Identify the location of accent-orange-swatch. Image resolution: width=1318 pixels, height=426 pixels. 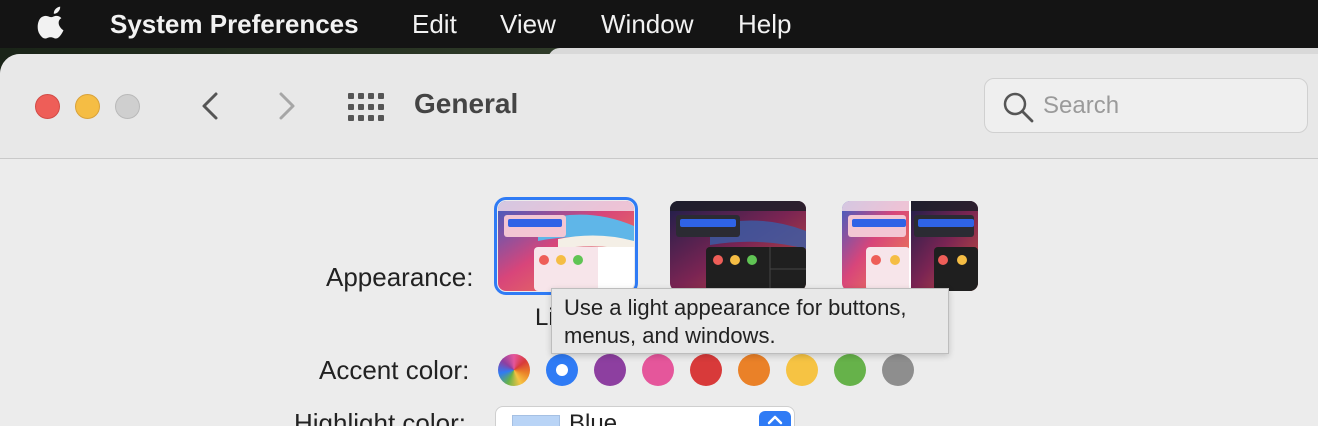
(754, 370).